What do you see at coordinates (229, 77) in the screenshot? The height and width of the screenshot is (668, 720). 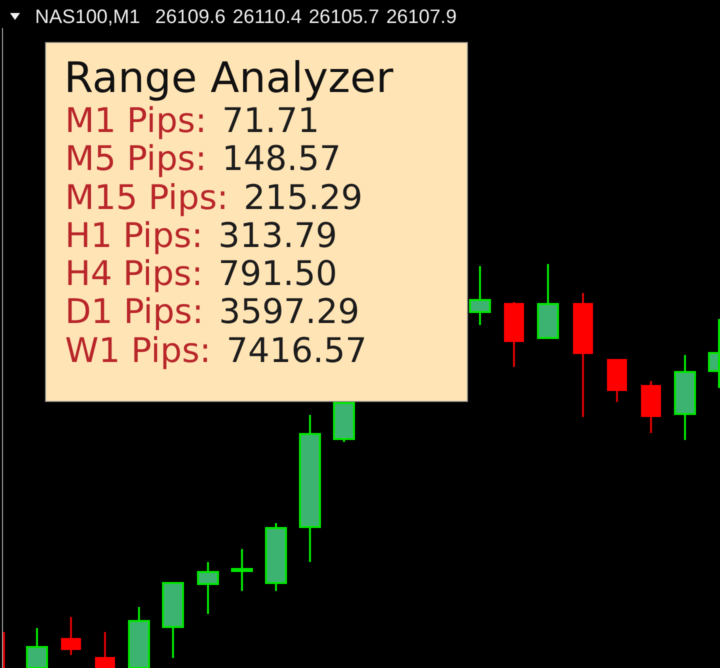 I see `panel-title: Range Analyzer` at bounding box center [229, 77].